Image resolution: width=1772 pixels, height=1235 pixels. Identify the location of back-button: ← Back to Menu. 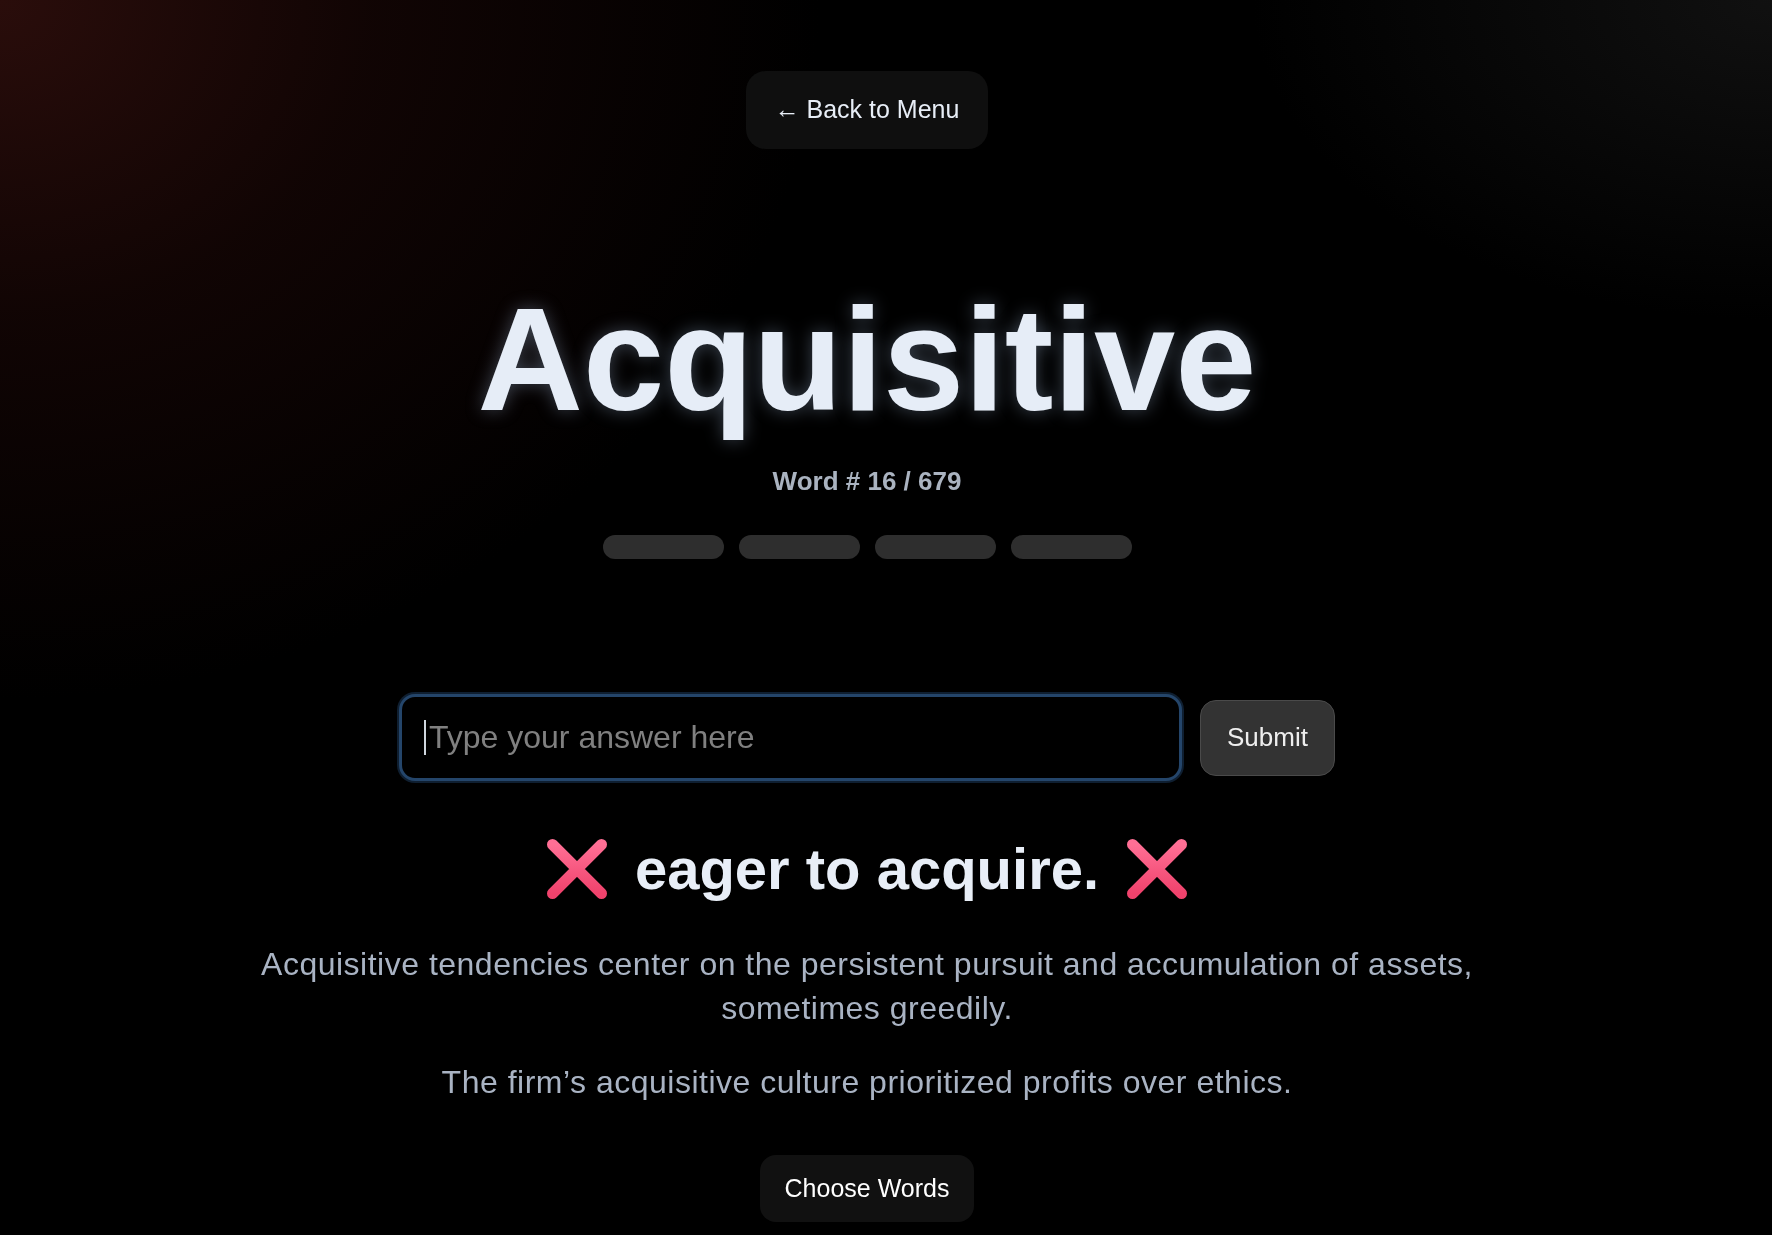
(867, 110).